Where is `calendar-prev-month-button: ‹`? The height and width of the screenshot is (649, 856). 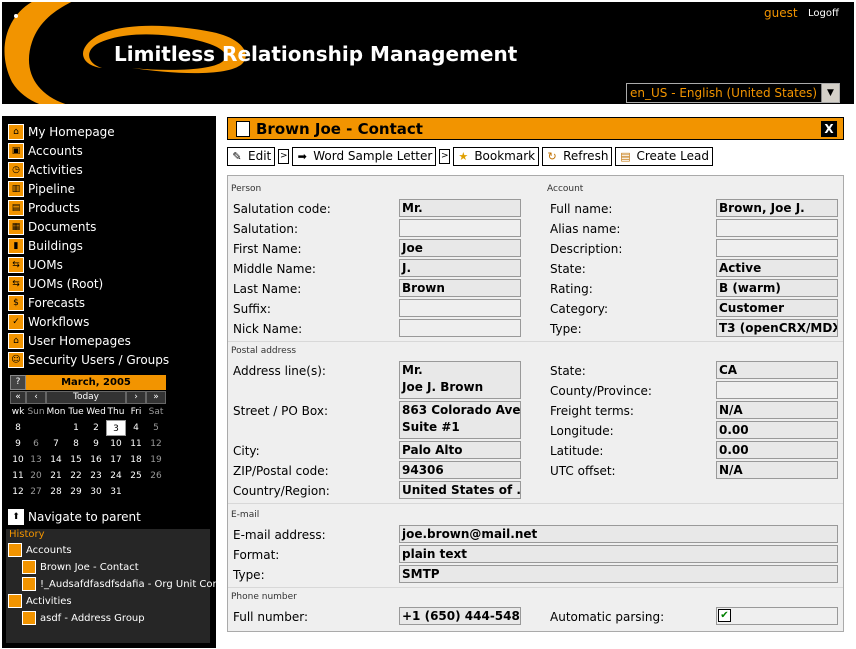
calendar-prev-month-button: ‹ is located at coordinates (36, 397).